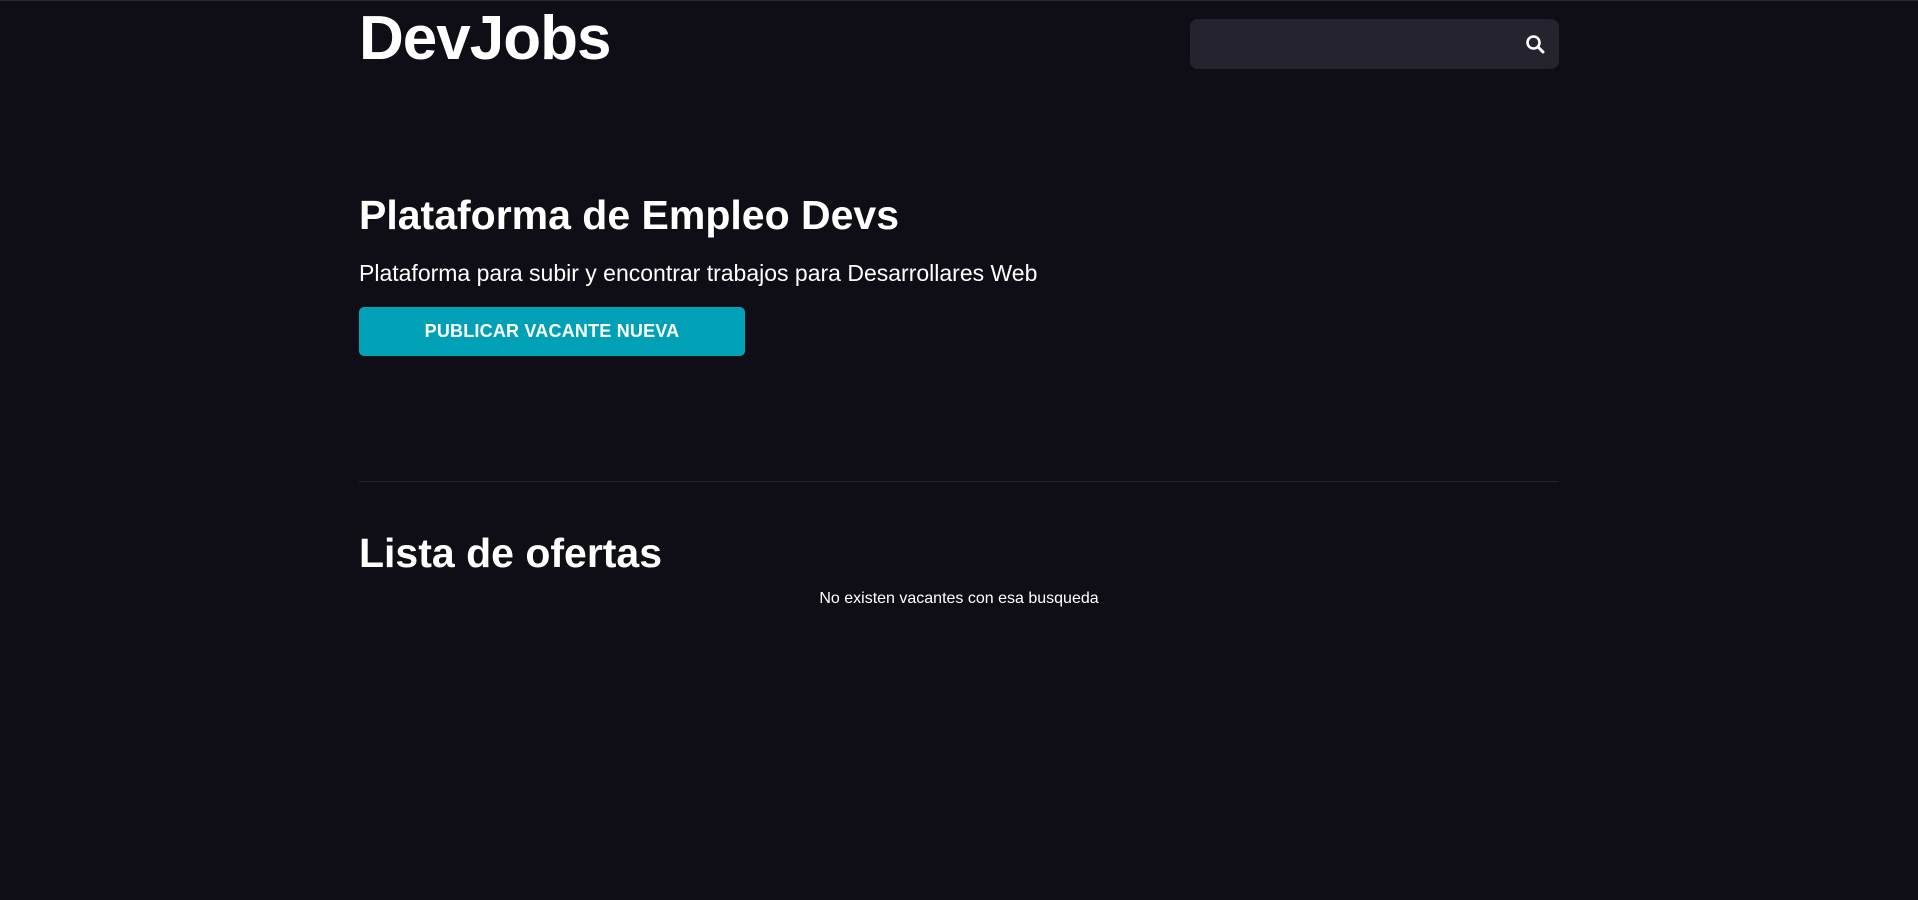  Describe the element at coordinates (629, 215) in the screenshot. I see `hero-title: Plataforma de Empleo Devs` at that location.